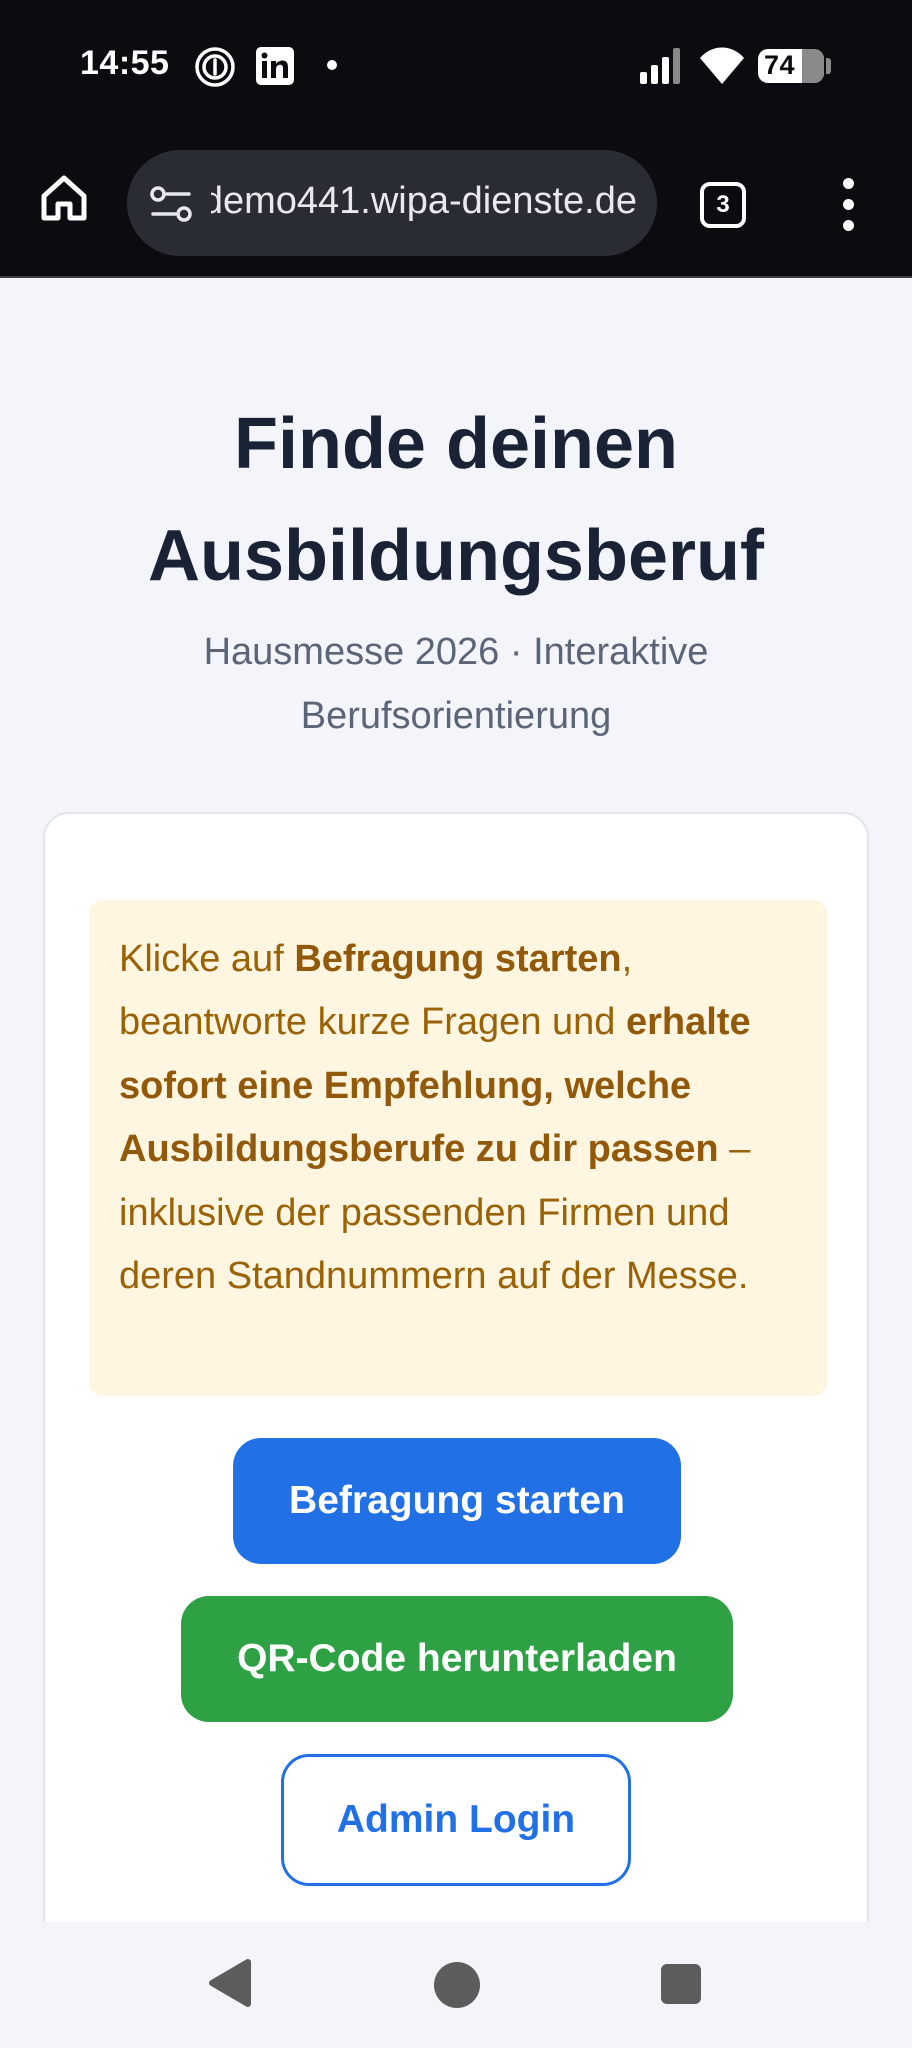 The width and height of the screenshot is (912, 2048). What do you see at coordinates (457, 1659) in the screenshot?
I see `download-qr-button: QR-Code herunterladen` at bounding box center [457, 1659].